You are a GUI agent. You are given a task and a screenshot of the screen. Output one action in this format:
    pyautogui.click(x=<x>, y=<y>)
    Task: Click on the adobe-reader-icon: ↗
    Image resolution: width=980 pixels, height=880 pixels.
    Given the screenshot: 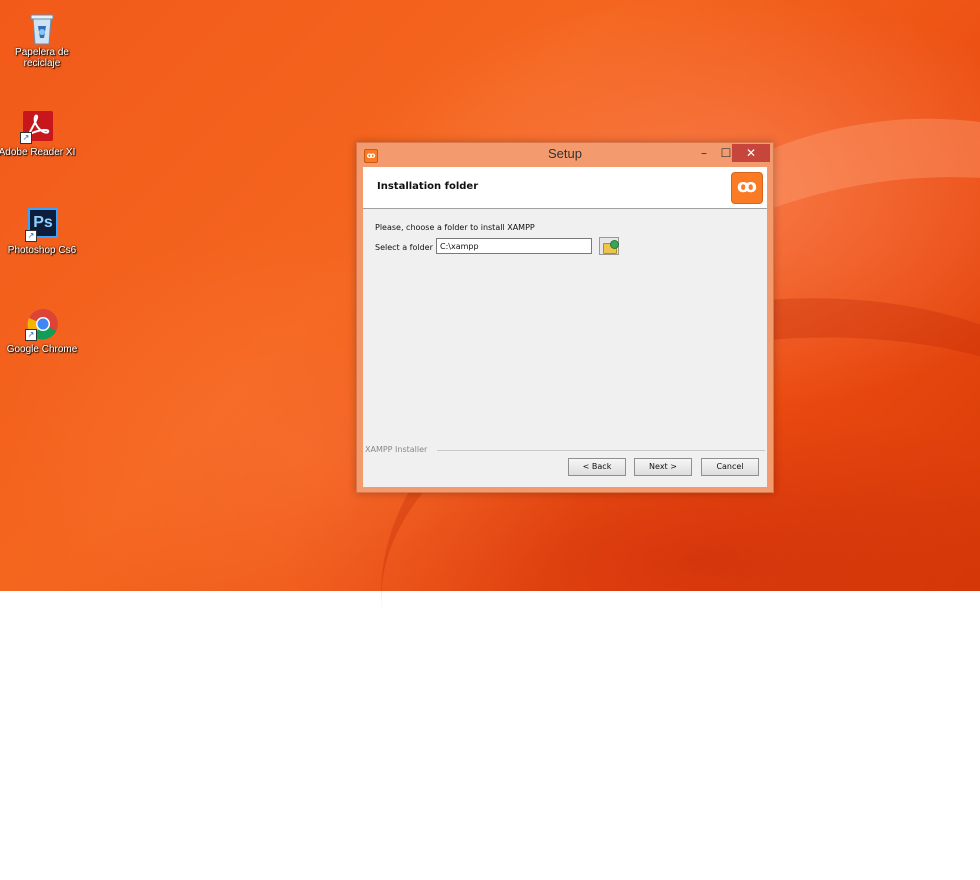 What is the action you would take?
    pyautogui.click(x=37, y=127)
    